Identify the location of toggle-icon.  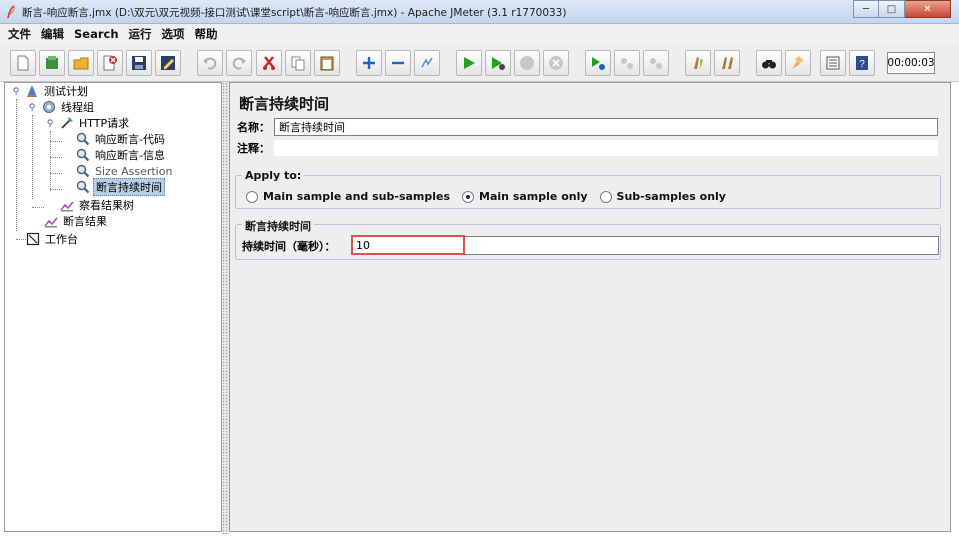
(427, 62).